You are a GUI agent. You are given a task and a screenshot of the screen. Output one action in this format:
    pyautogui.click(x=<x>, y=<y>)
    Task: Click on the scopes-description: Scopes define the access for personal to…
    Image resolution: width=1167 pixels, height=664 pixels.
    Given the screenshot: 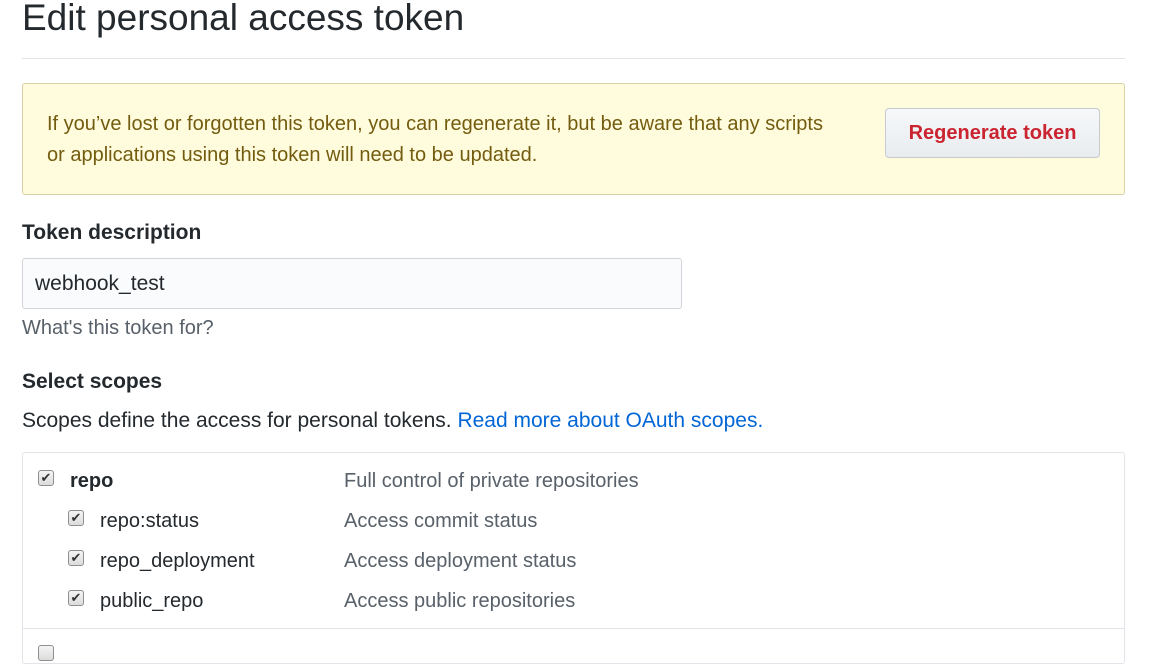 What is the action you would take?
    pyautogui.click(x=392, y=421)
    